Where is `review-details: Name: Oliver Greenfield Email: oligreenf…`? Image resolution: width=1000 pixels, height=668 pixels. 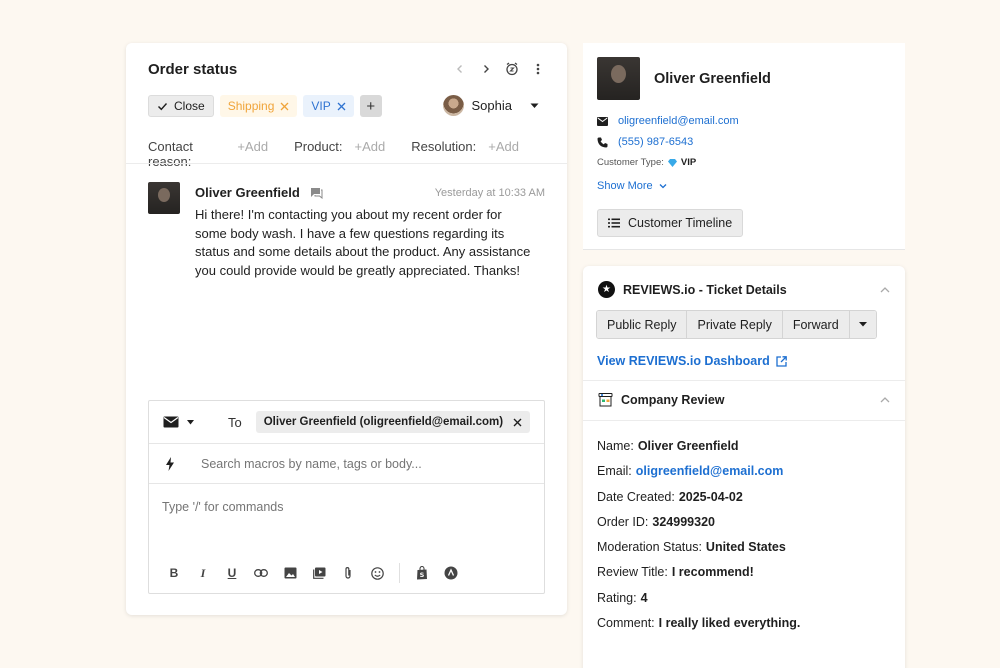
review-details: Name: Oliver Greenfield Email: oligreenf… is located at coordinates (698, 540).